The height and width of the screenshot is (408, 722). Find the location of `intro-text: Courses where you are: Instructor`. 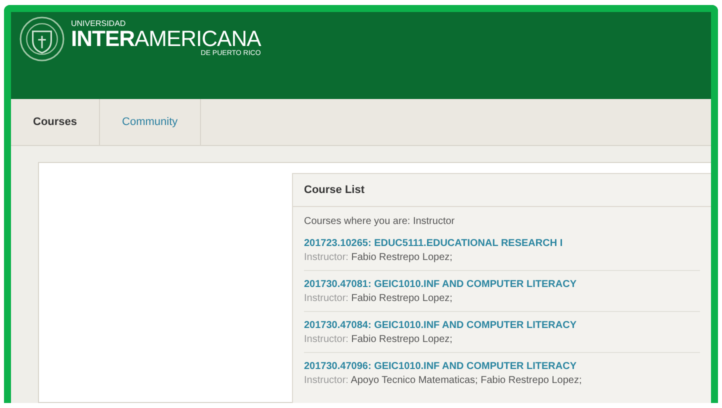

intro-text: Courses where you are: Instructor is located at coordinates (380, 221).